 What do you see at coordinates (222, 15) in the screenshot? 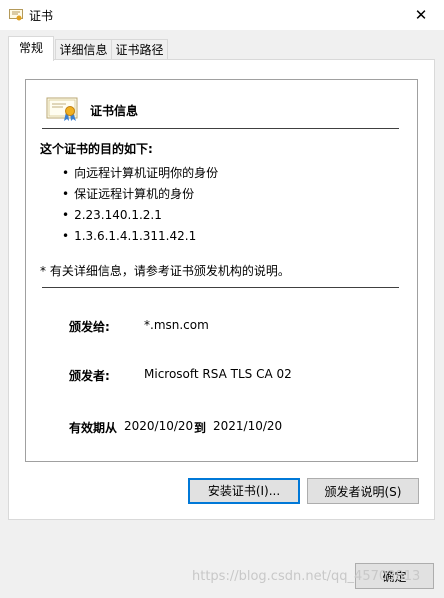
I see `title-bar: 证书 ✕` at bounding box center [222, 15].